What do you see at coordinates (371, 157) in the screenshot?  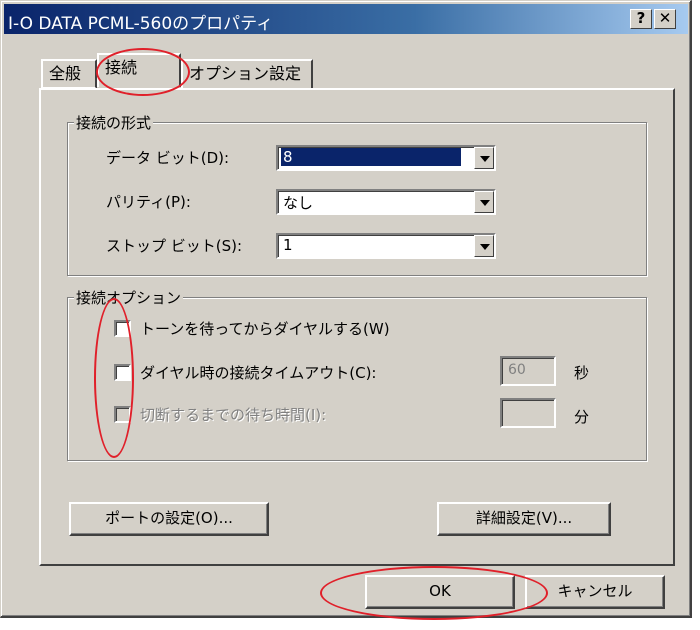 I see `data-bits-value: 8` at bounding box center [371, 157].